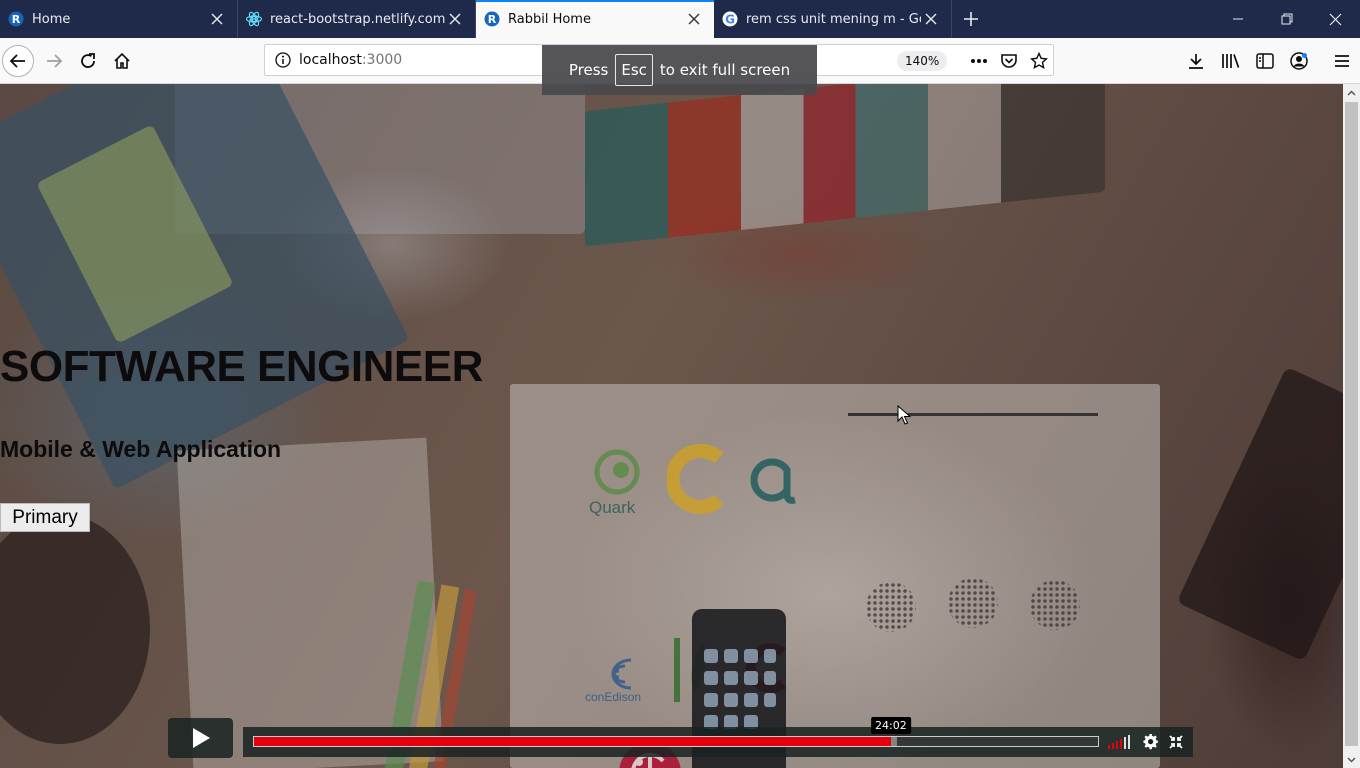  I want to click on zoom-level-badge: 140%, so click(922, 61).